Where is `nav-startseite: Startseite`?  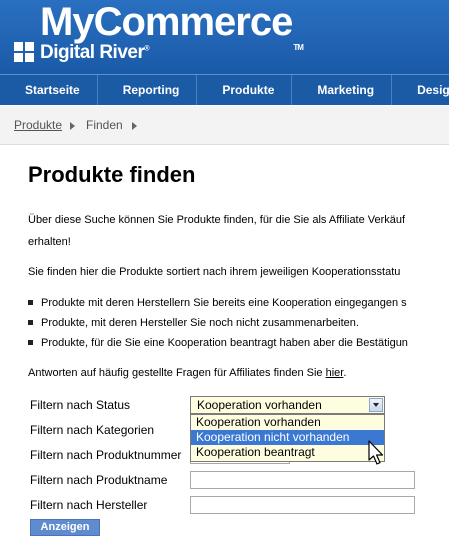 nav-startseite: Startseite is located at coordinates (49, 90).